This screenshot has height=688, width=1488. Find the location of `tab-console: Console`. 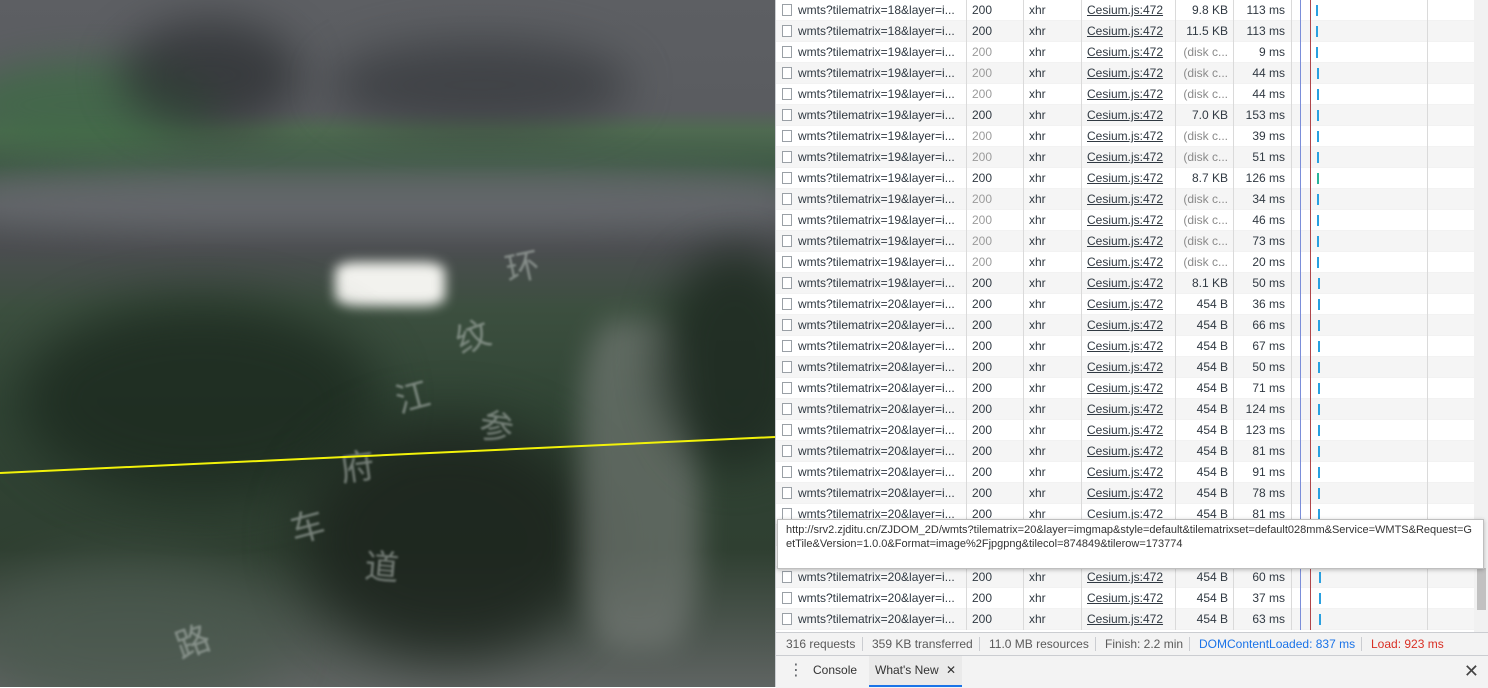

tab-console: Console is located at coordinates (835, 671).